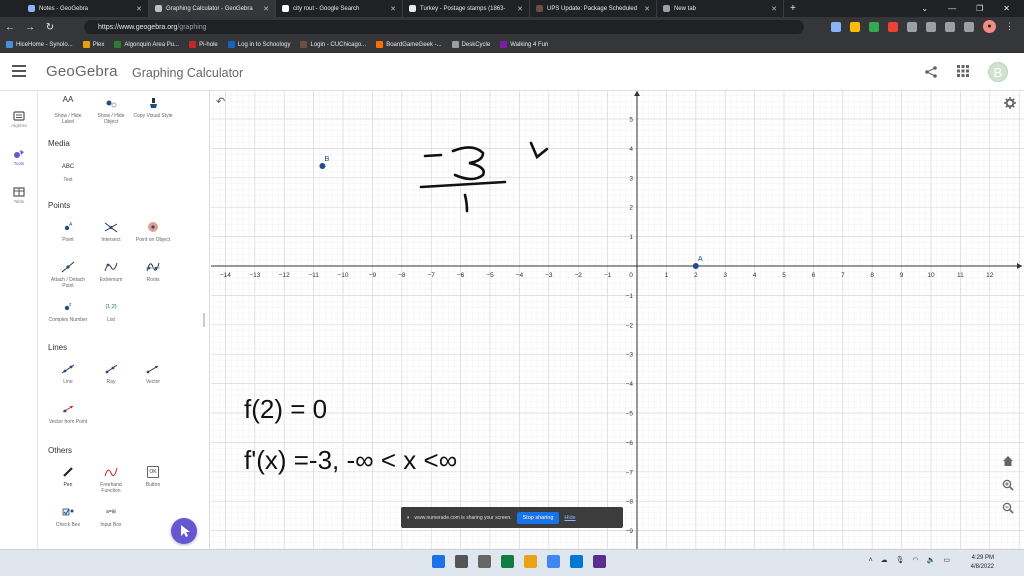 This screenshot has width=1024, height=576. Describe the element at coordinates (258, 44) in the screenshot. I see `bookmark-item: Log in to Schoology` at that location.